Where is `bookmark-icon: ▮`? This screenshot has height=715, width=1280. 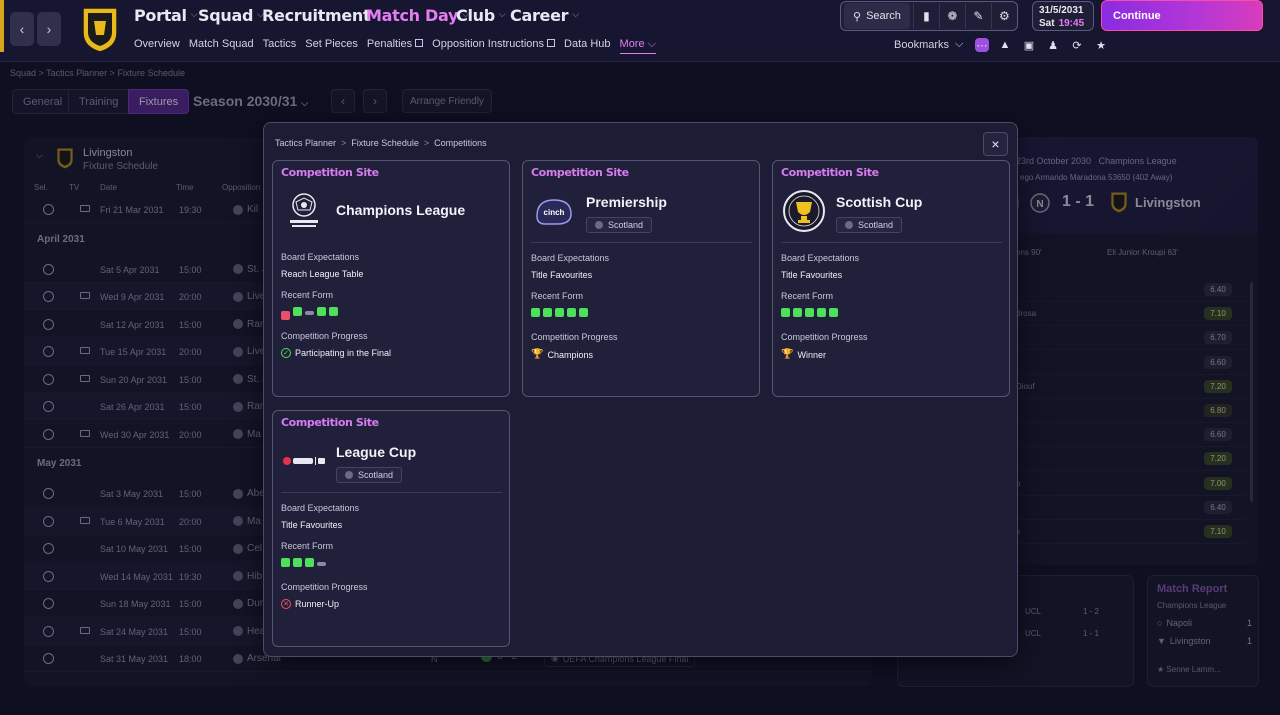
bookmark-icon: ▮ is located at coordinates (925, 16).